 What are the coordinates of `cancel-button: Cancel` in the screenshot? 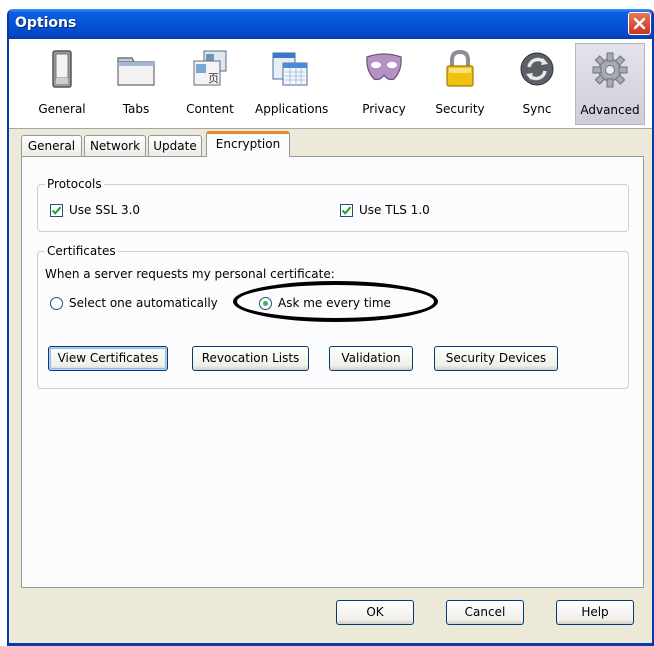 It's located at (485, 612).